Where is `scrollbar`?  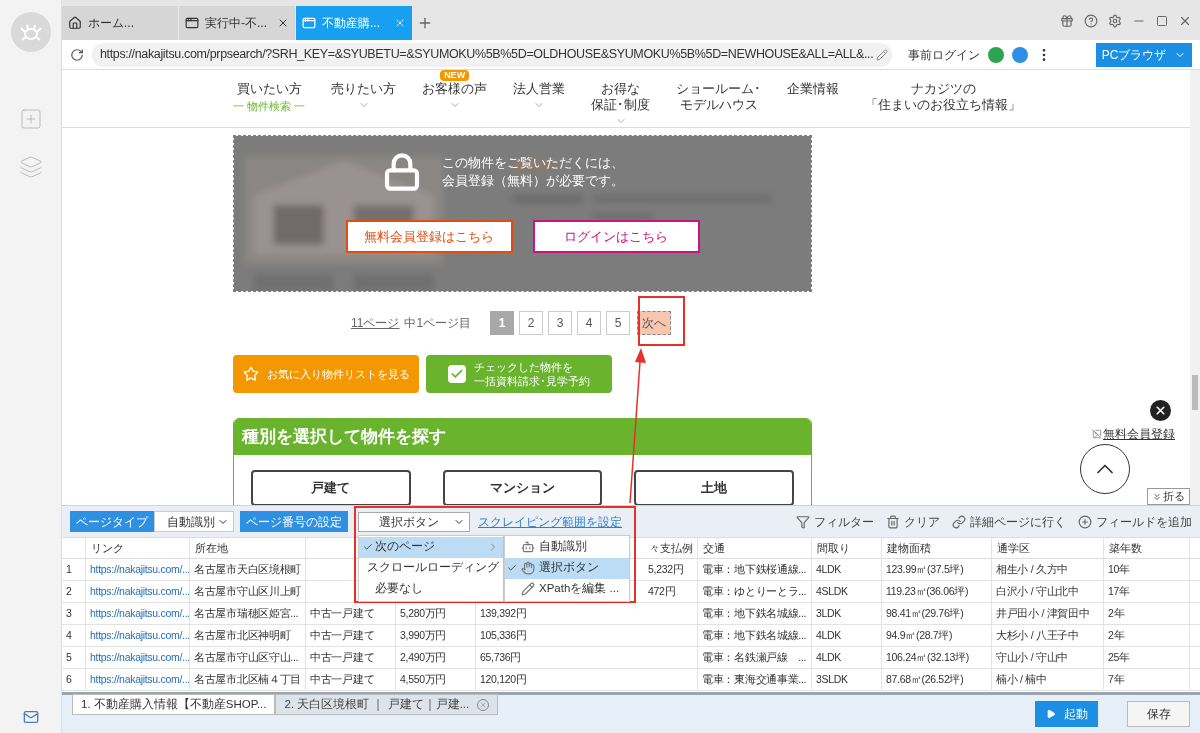
scrollbar is located at coordinates (1195, 287).